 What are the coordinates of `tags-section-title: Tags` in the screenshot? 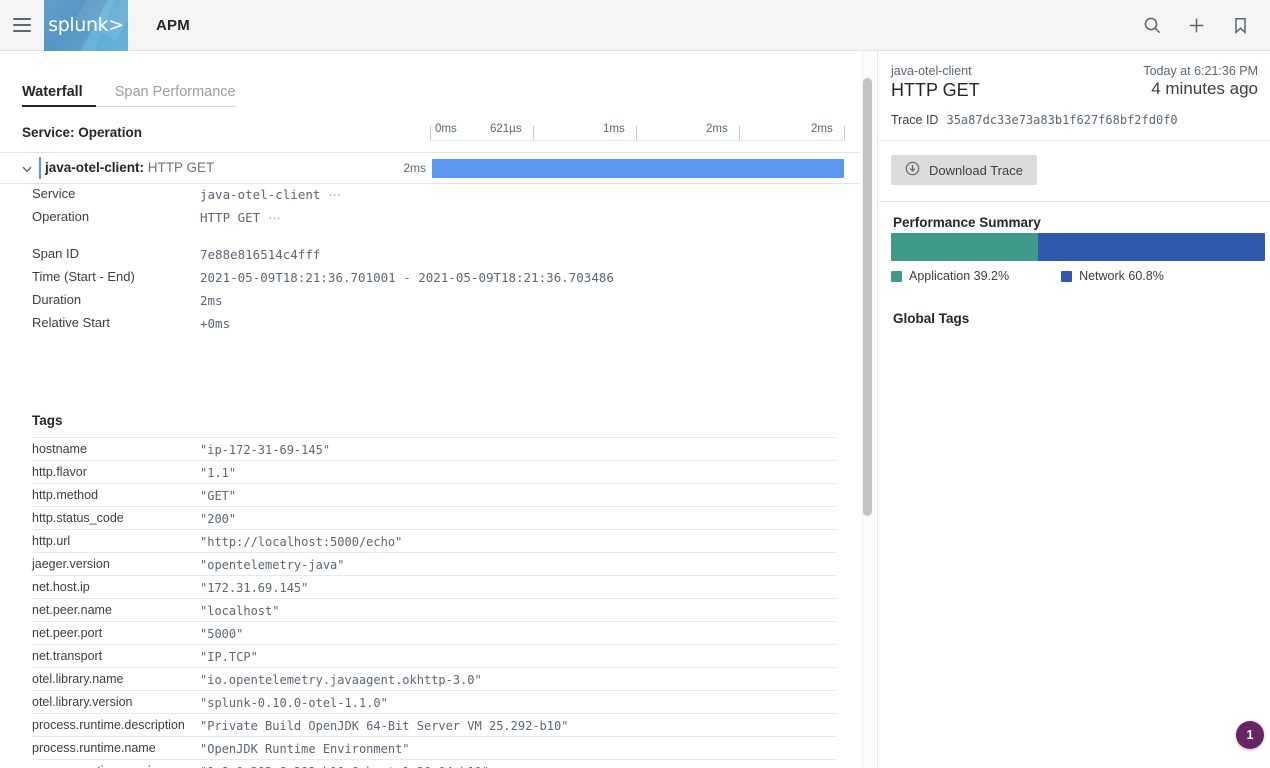 It's located at (47, 420).